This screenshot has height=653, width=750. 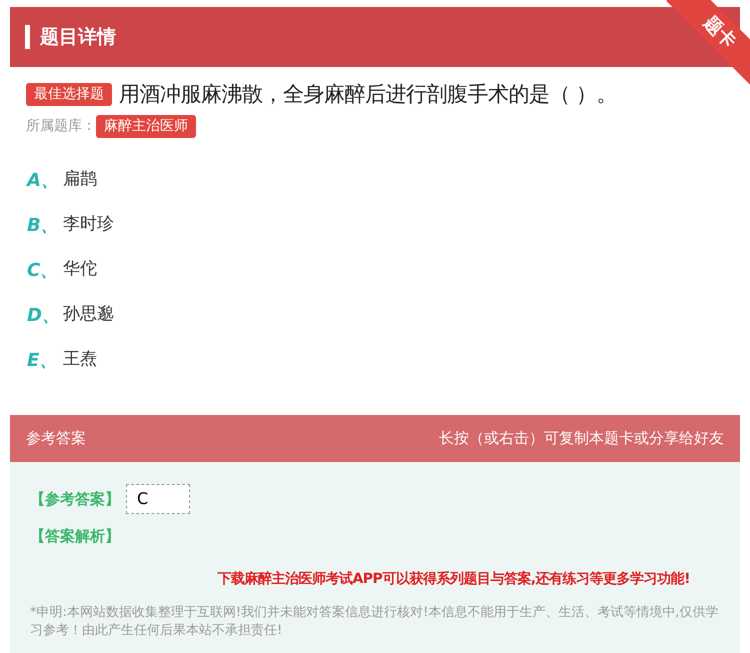 What do you see at coordinates (368, 94) in the screenshot?
I see `question-text: 用酒冲服麻沸散，全身麻醉后进行剖腹手术的是（ ）。` at bounding box center [368, 94].